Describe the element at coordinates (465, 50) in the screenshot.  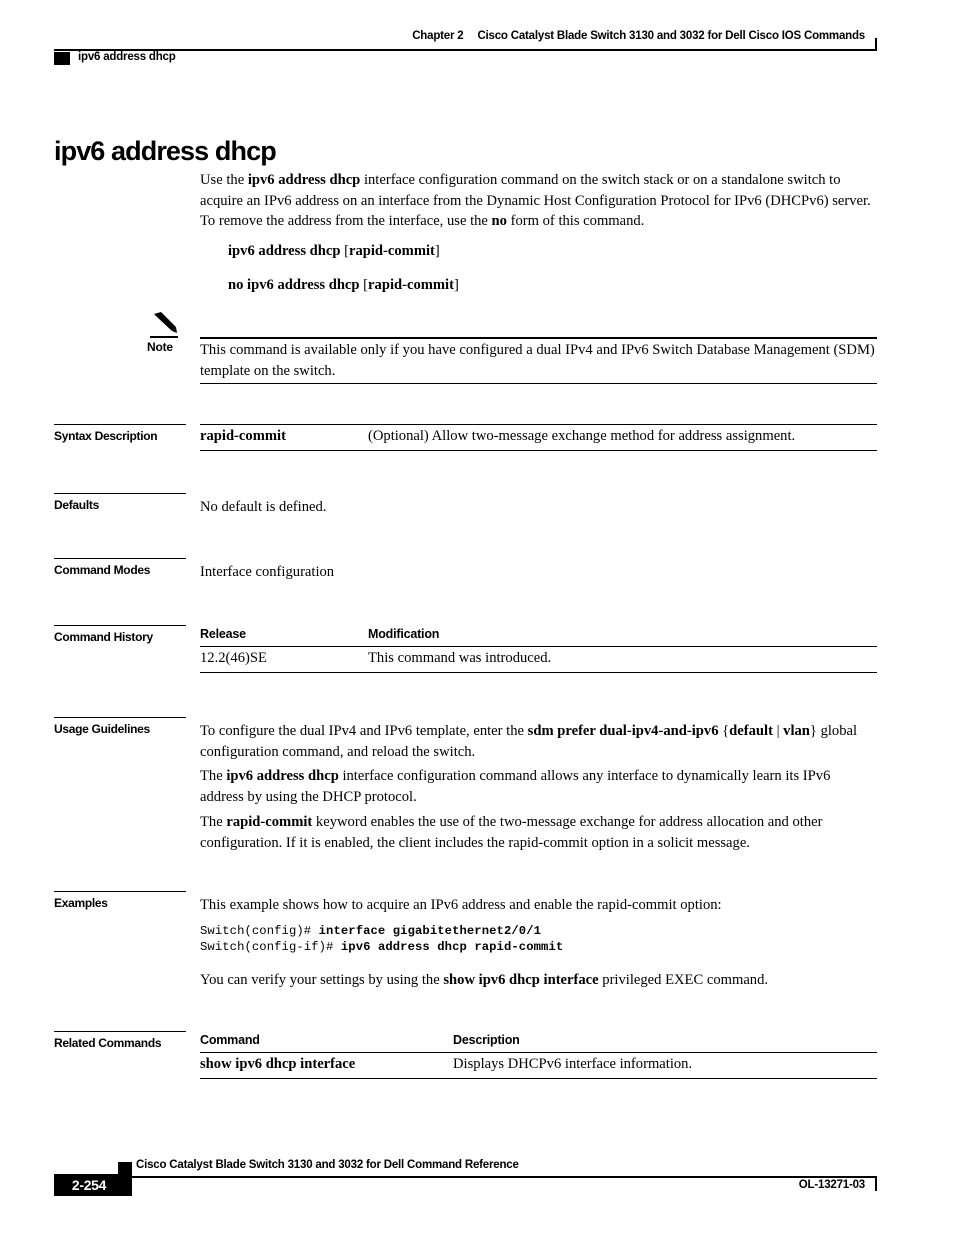
I see `header-rule` at that location.